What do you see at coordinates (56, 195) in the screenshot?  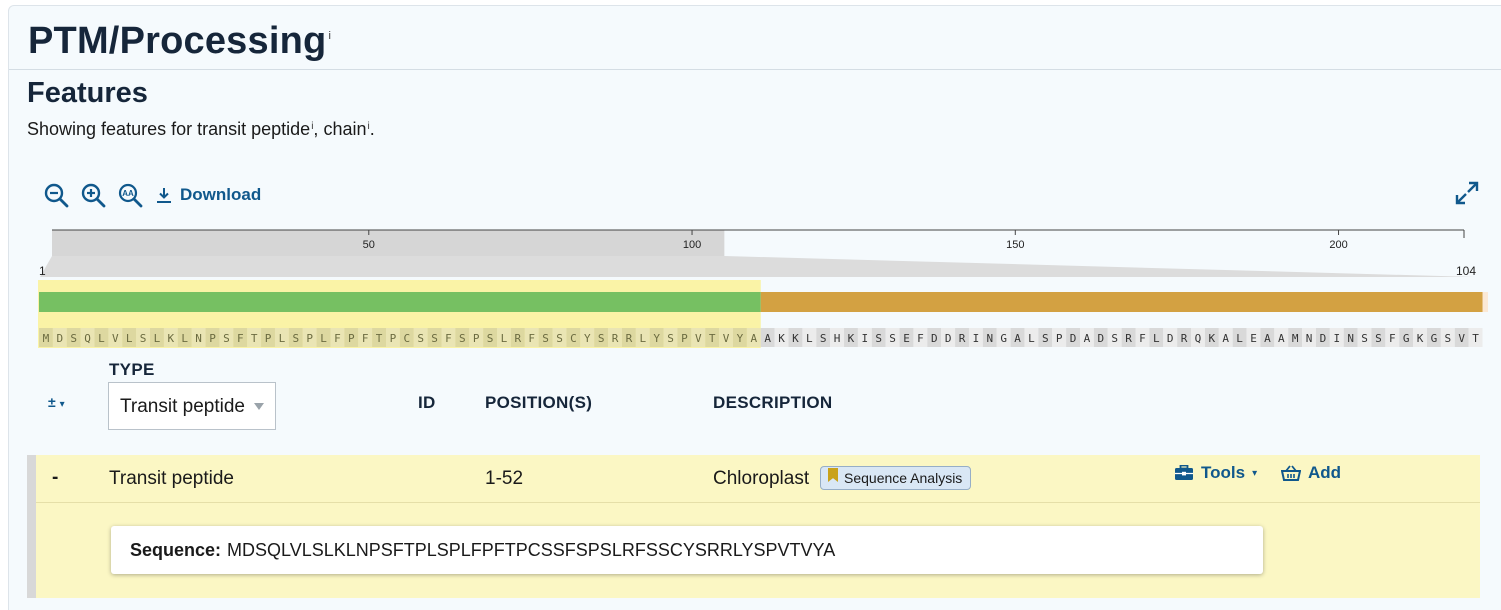 I see `zoom-out-icon` at bounding box center [56, 195].